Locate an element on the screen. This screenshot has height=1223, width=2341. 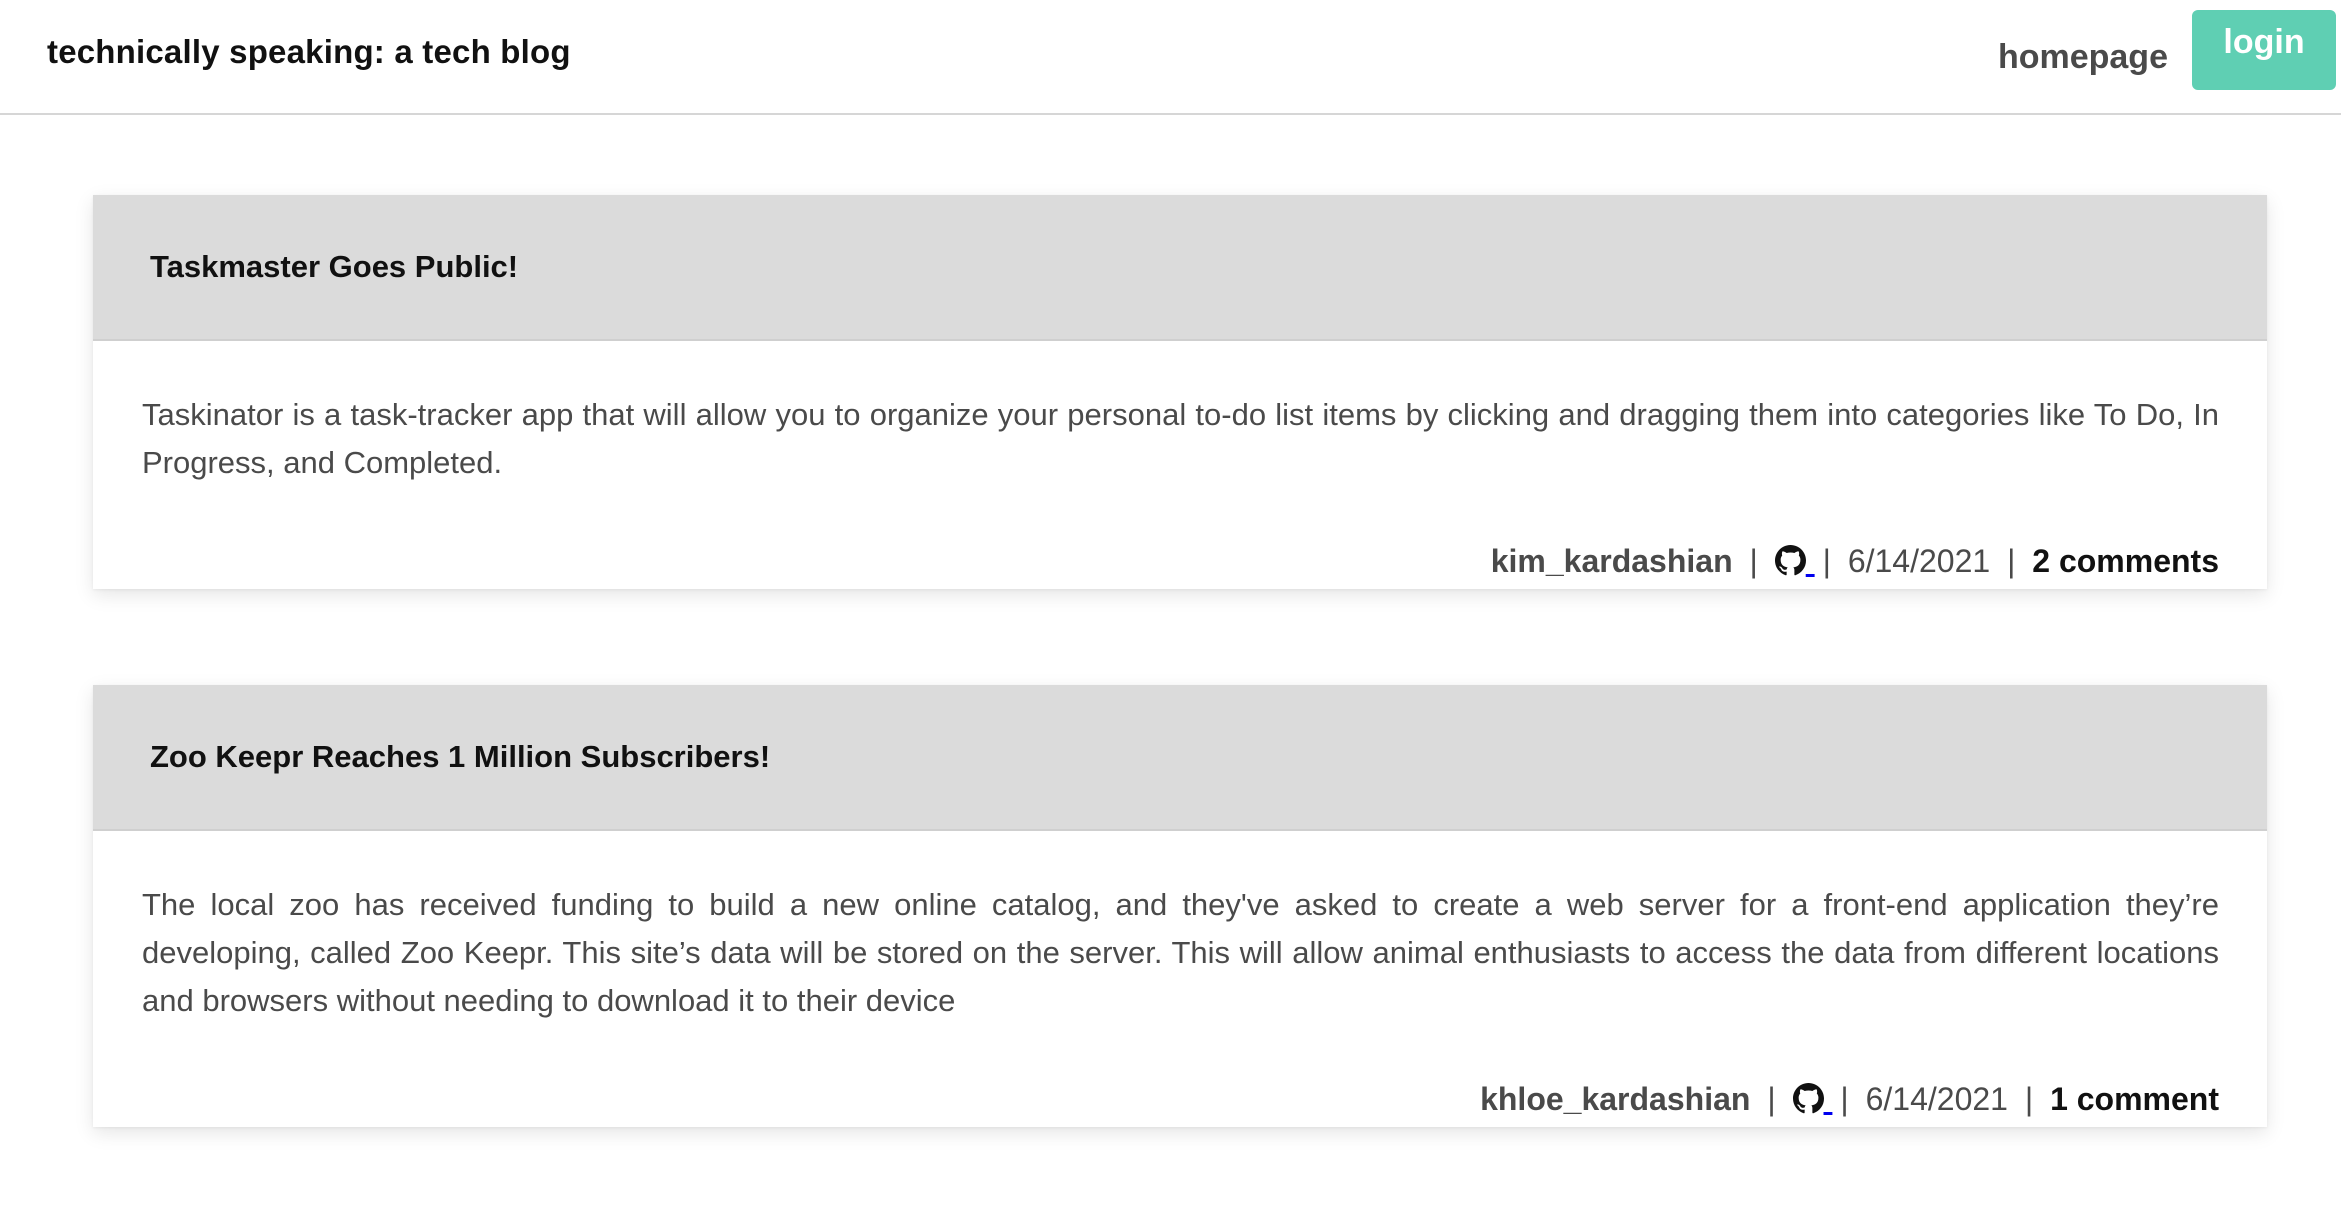
main-nav: homepage login is located at coordinates (2167, 50).